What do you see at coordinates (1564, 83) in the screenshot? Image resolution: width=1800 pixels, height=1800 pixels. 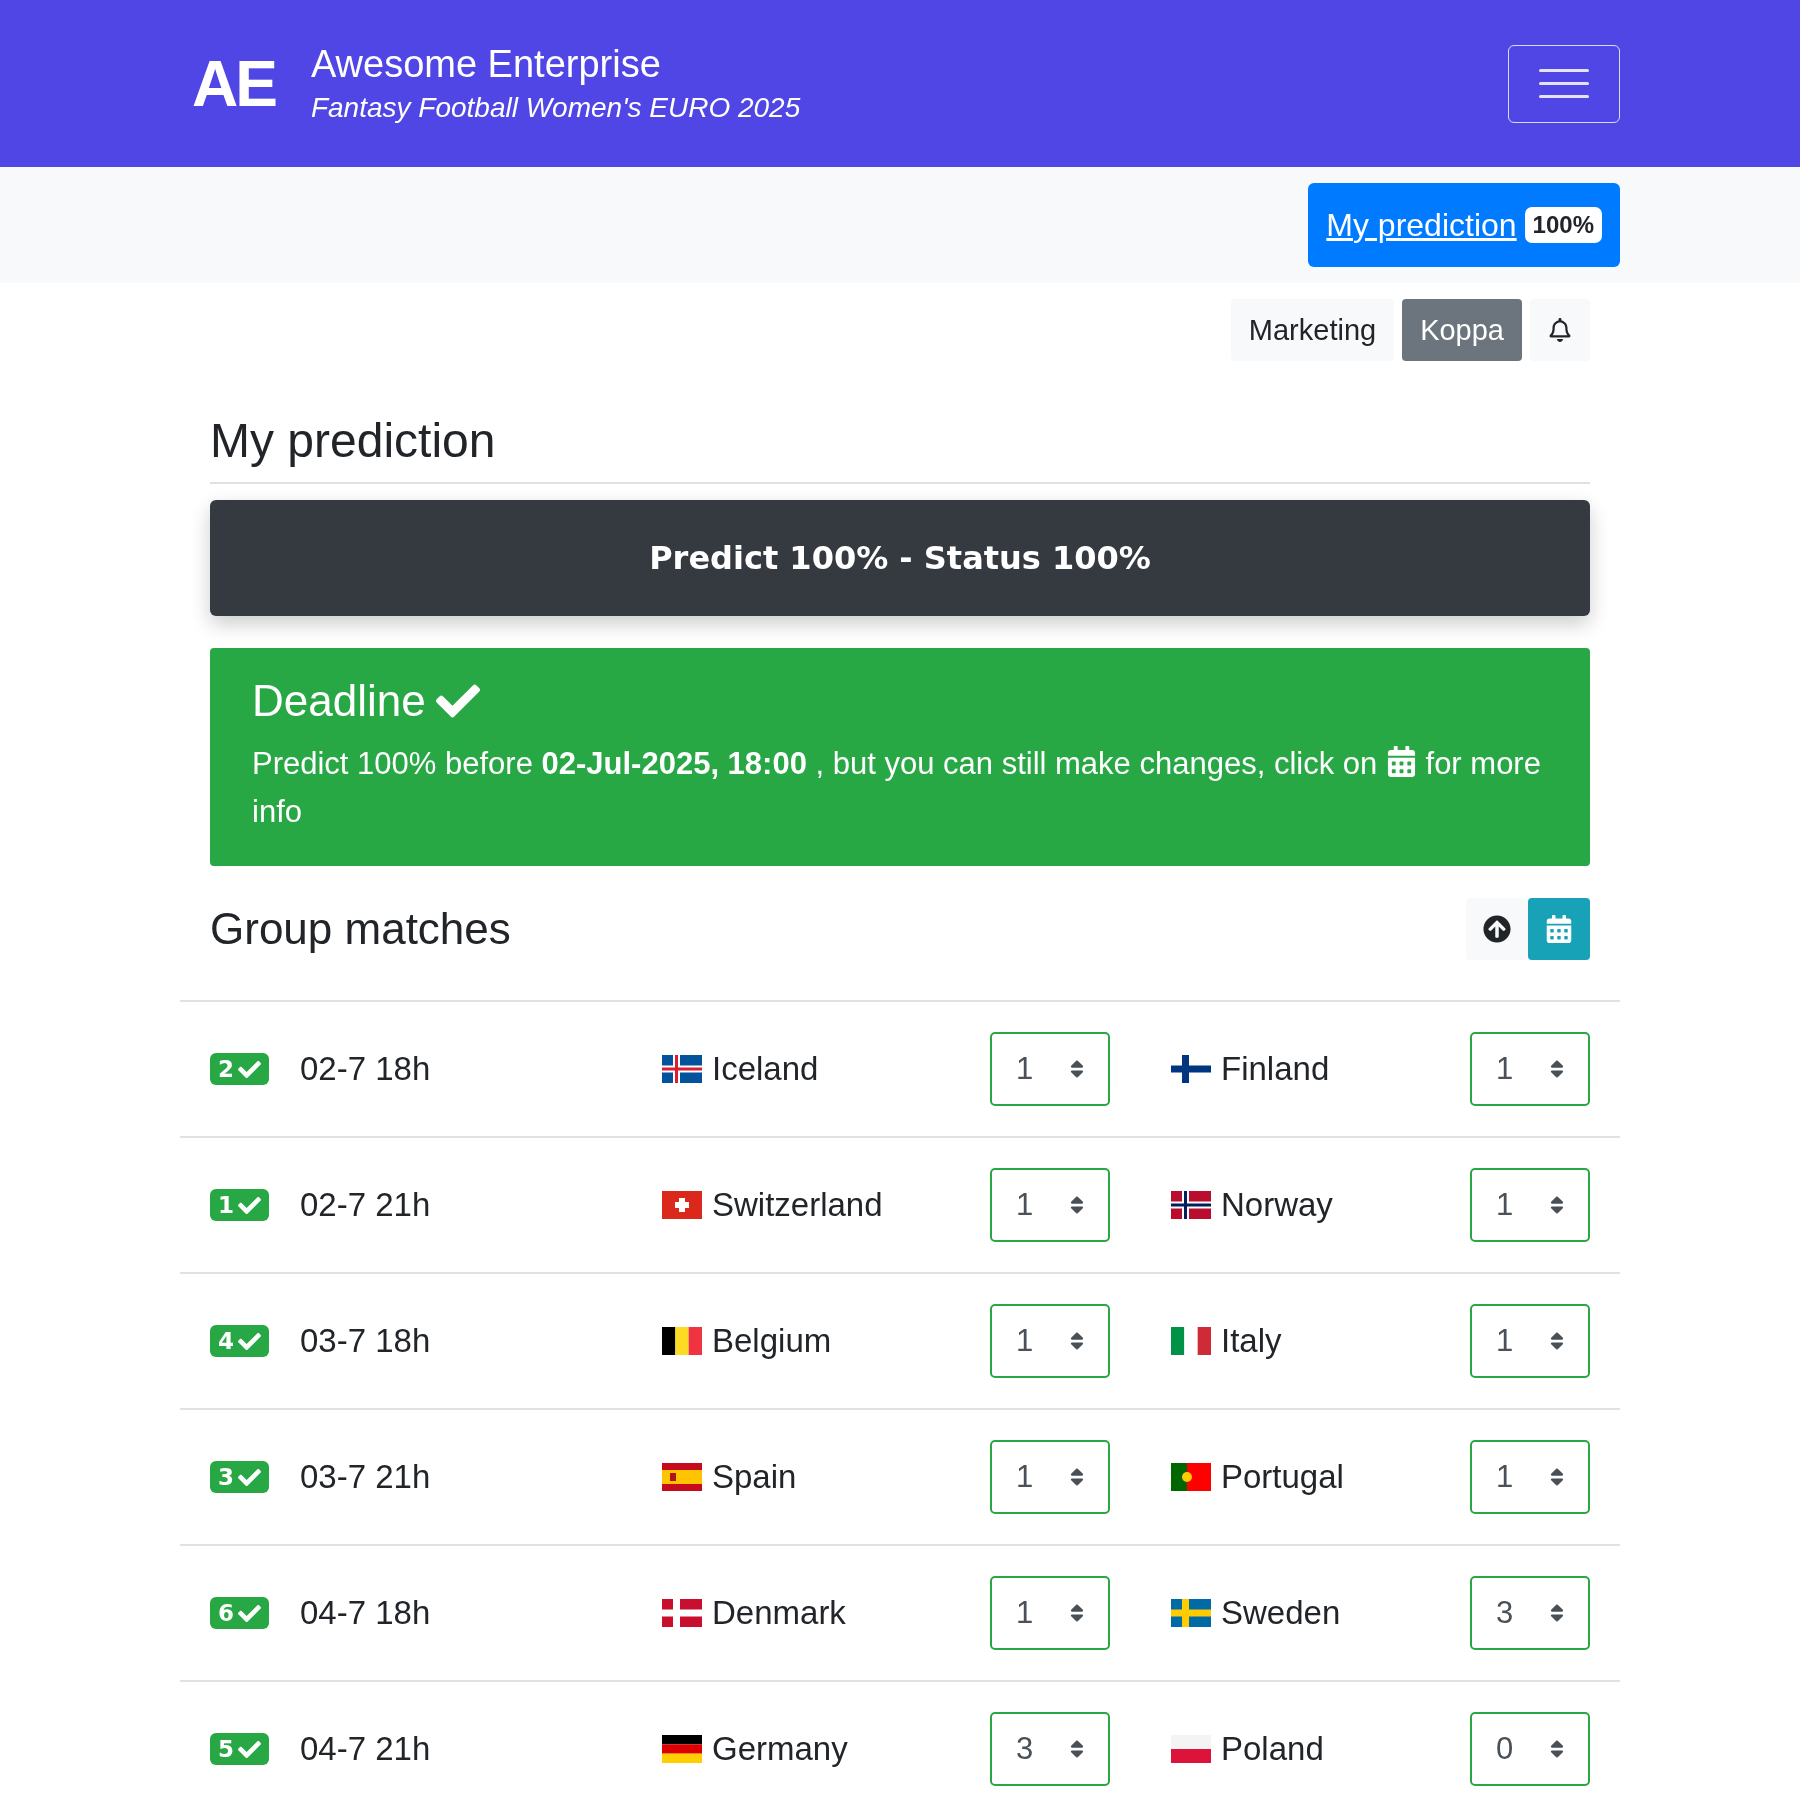 I see `menu-button` at bounding box center [1564, 83].